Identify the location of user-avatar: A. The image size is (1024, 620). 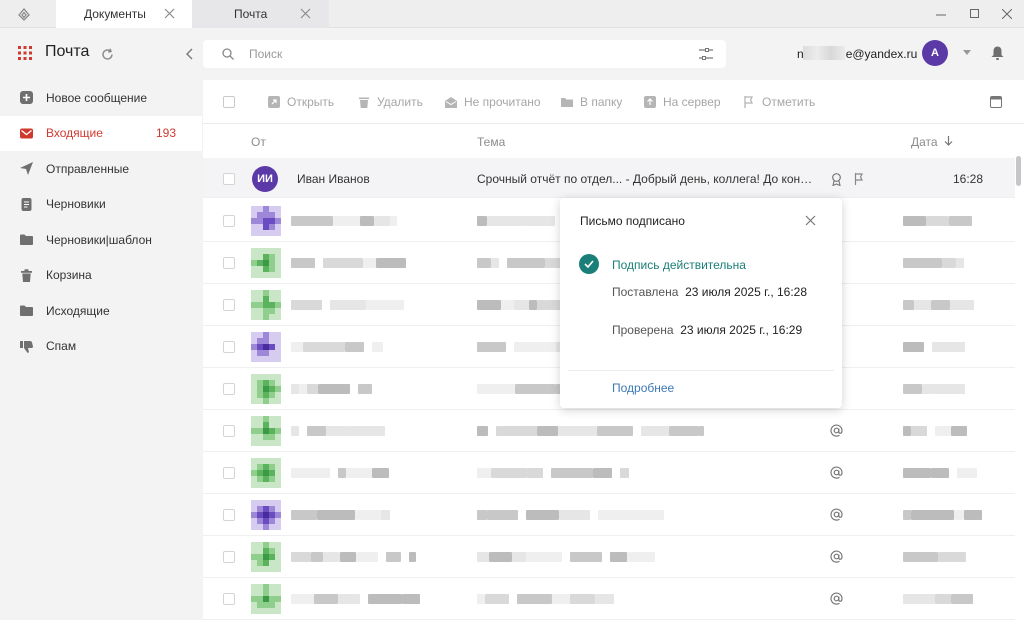
(935, 53).